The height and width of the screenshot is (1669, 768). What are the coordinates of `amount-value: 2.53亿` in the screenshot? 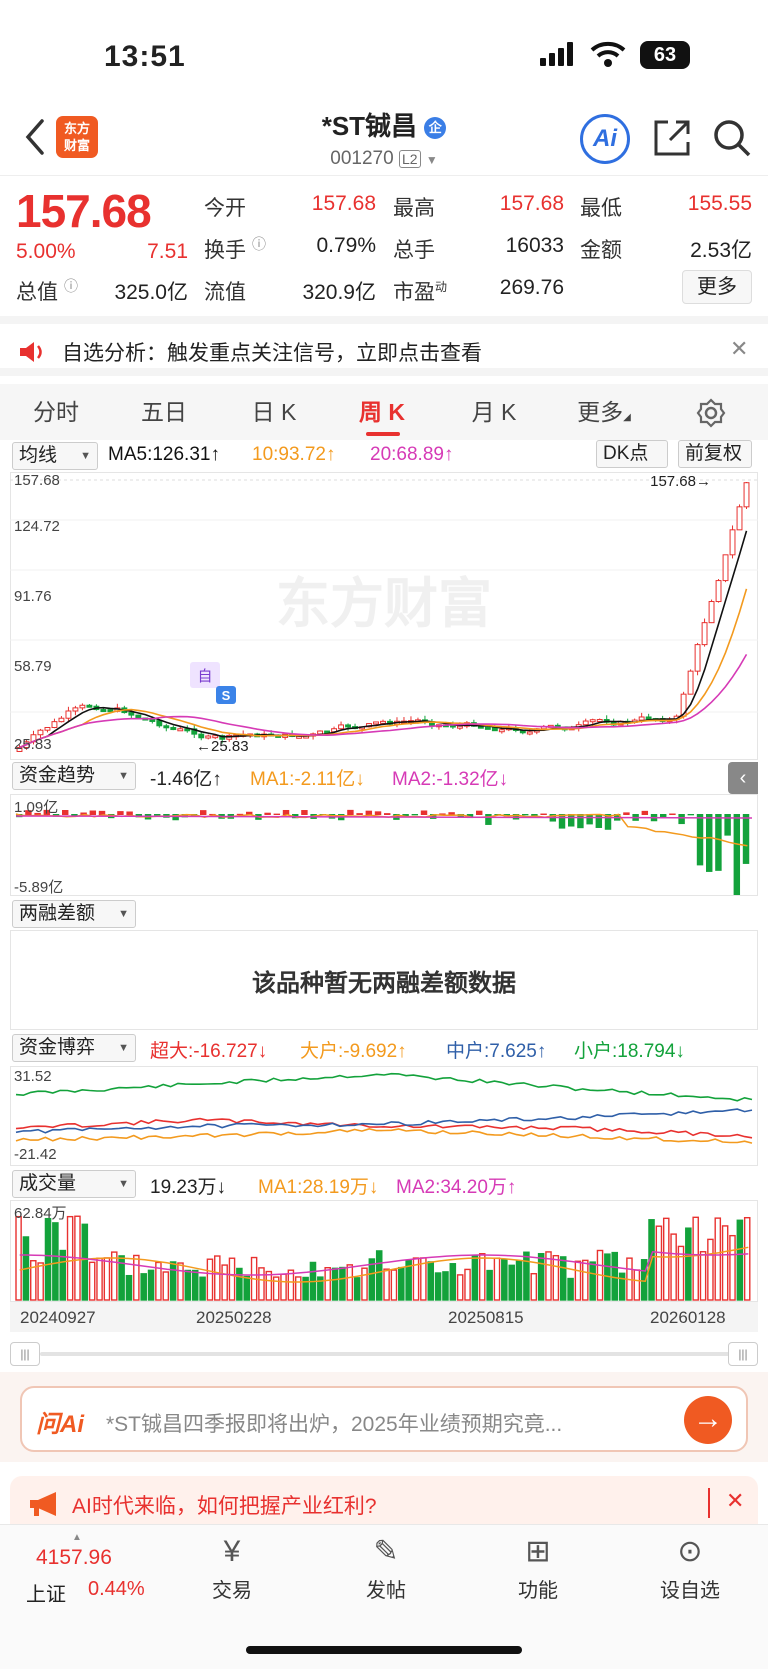 It's located at (721, 250).